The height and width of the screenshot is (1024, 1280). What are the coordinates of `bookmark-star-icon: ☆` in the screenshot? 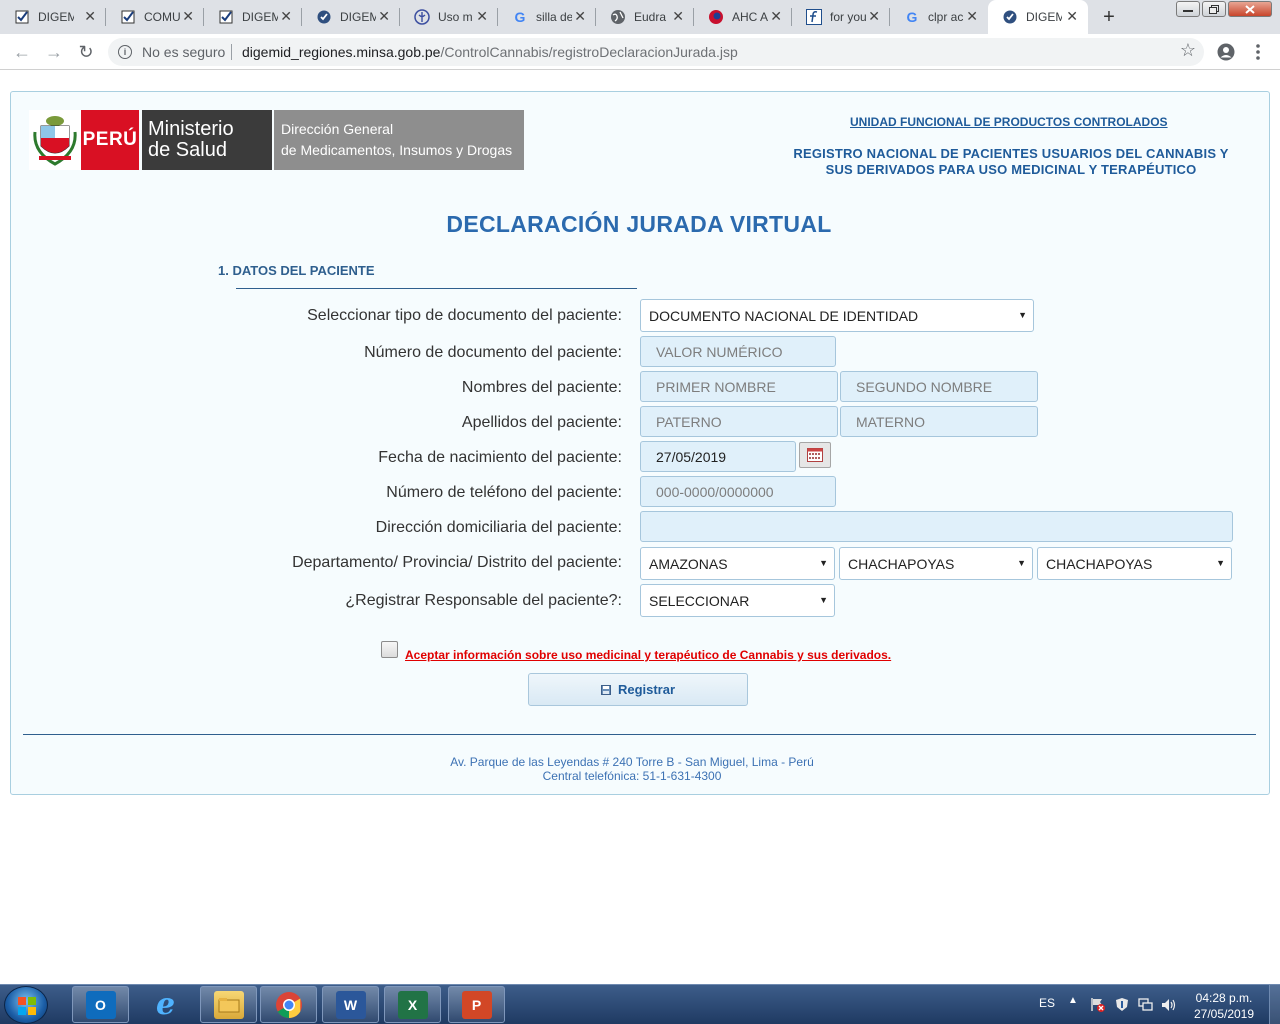 It's located at (1188, 50).